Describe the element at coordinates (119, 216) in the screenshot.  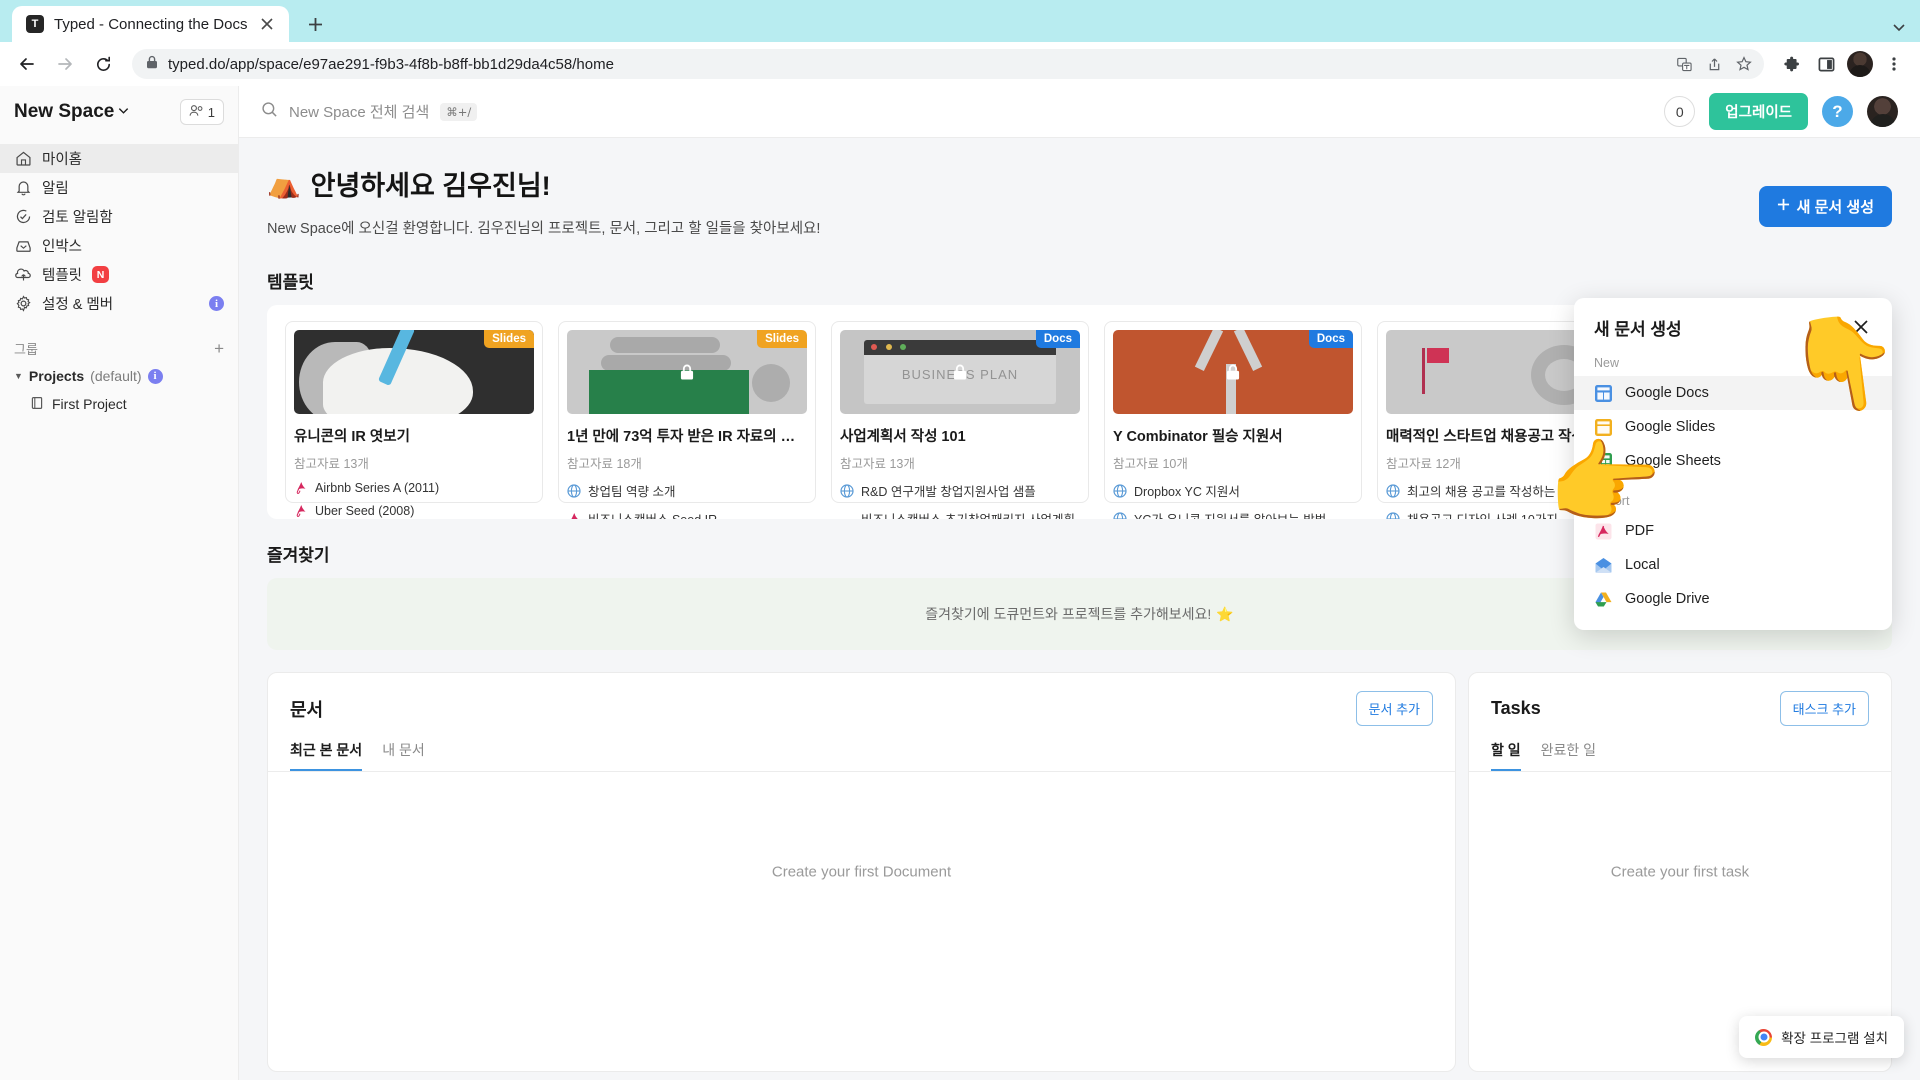
I see `sidebar-item-review-inbox: 검토 알림함` at that location.